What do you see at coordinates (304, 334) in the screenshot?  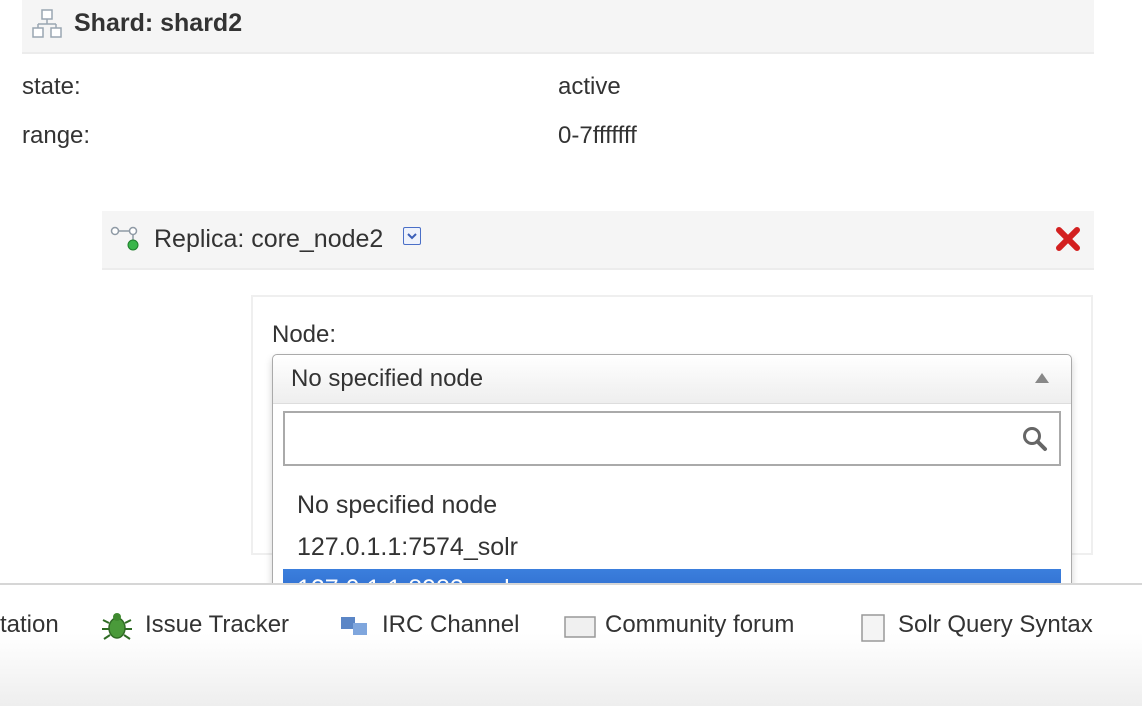 I see `node-label: Node:` at bounding box center [304, 334].